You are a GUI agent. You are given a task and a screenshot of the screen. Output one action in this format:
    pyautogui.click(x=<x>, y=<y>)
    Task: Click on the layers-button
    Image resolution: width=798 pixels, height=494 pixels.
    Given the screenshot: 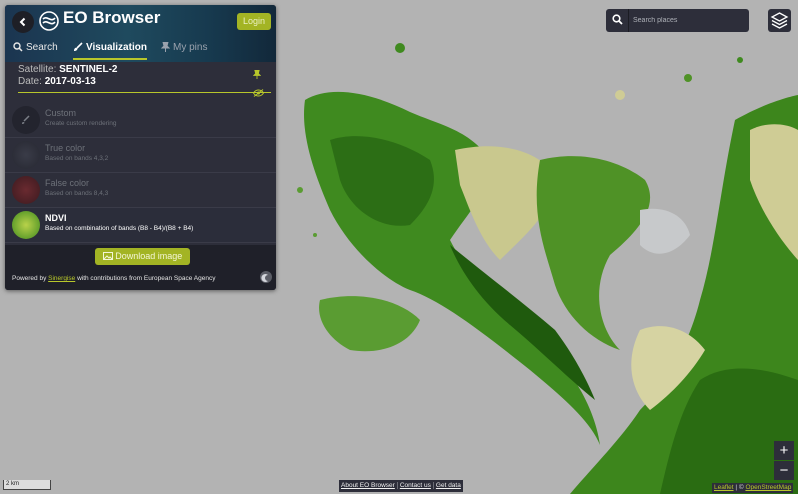 What is the action you would take?
    pyautogui.click(x=779, y=20)
    